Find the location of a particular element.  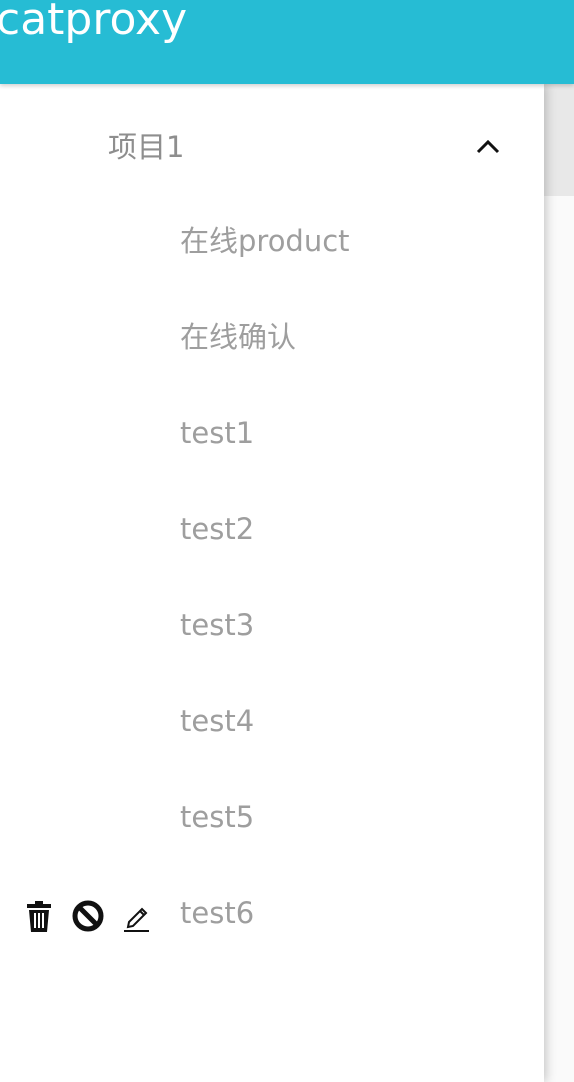

project-group-title: 项目1 is located at coordinates (146, 147).